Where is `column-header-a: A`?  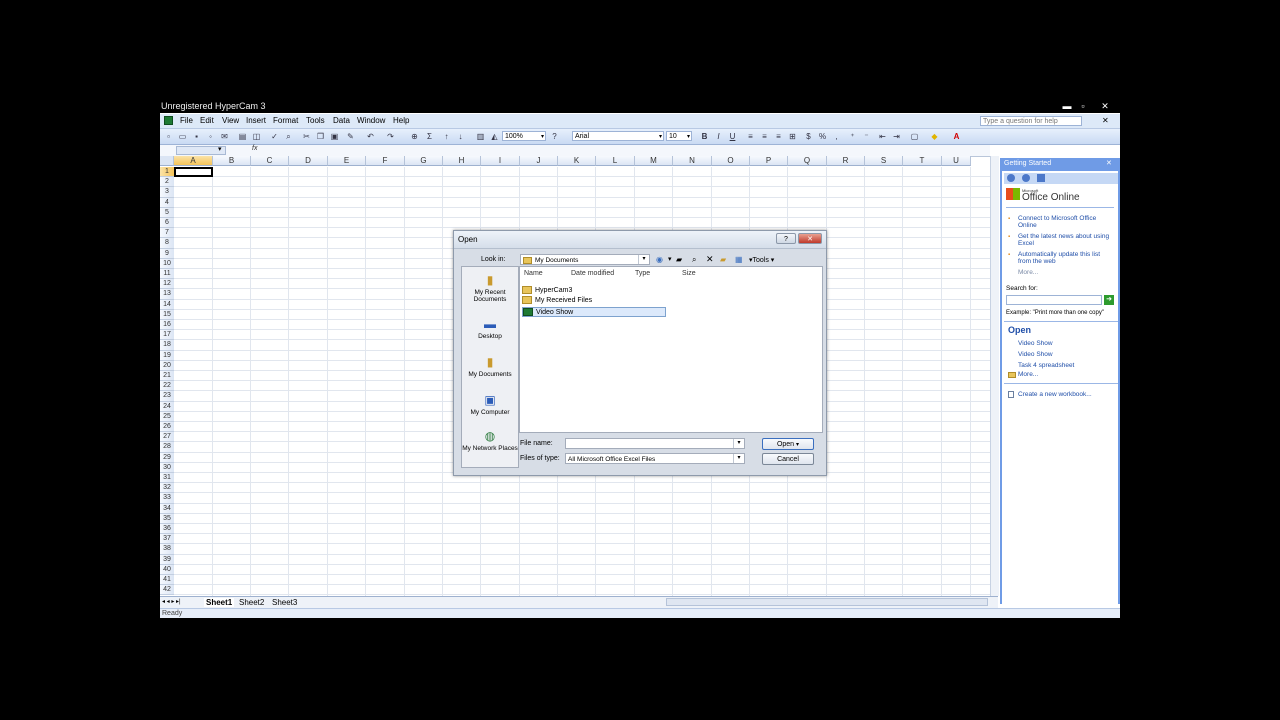
column-header-a: A is located at coordinates (193, 161).